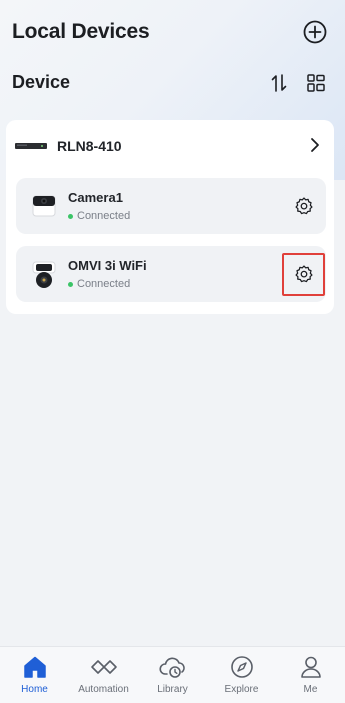 The image size is (345, 703). I want to click on tab-label: Home, so click(34, 689).